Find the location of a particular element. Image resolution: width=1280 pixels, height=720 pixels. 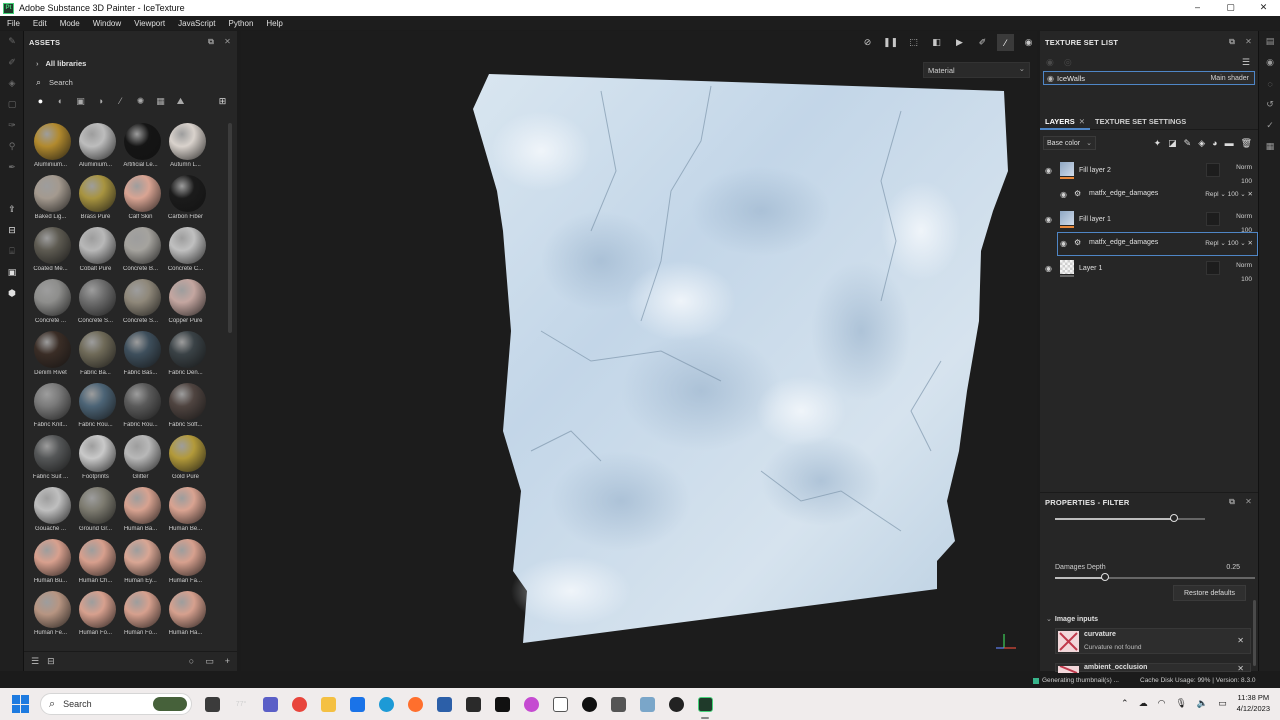

stack-dock-icon: ▦ is located at coordinates (1269, 146).